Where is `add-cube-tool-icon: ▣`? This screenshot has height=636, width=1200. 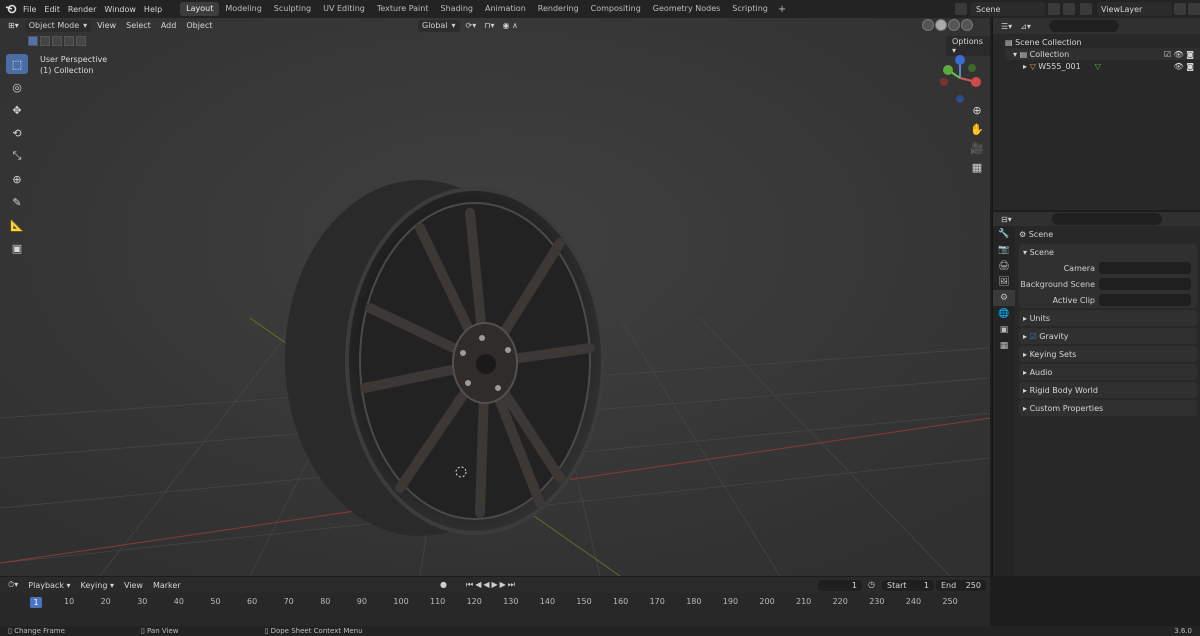
add-cube-tool-icon: ▣ is located at coordinates (17, 248).